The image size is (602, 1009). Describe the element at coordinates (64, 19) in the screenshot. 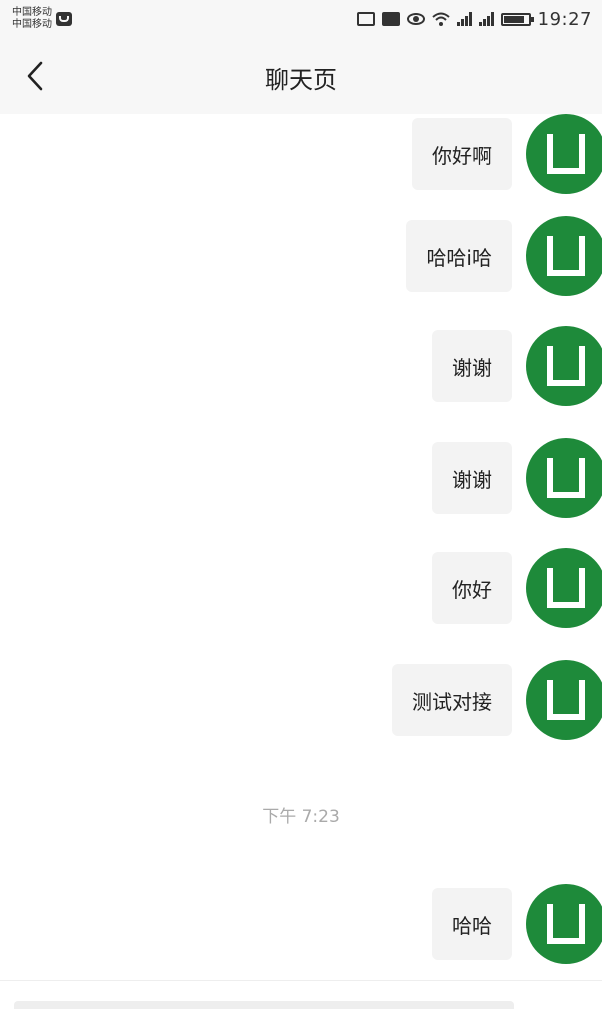

I see `app-notification-icon` at that location.